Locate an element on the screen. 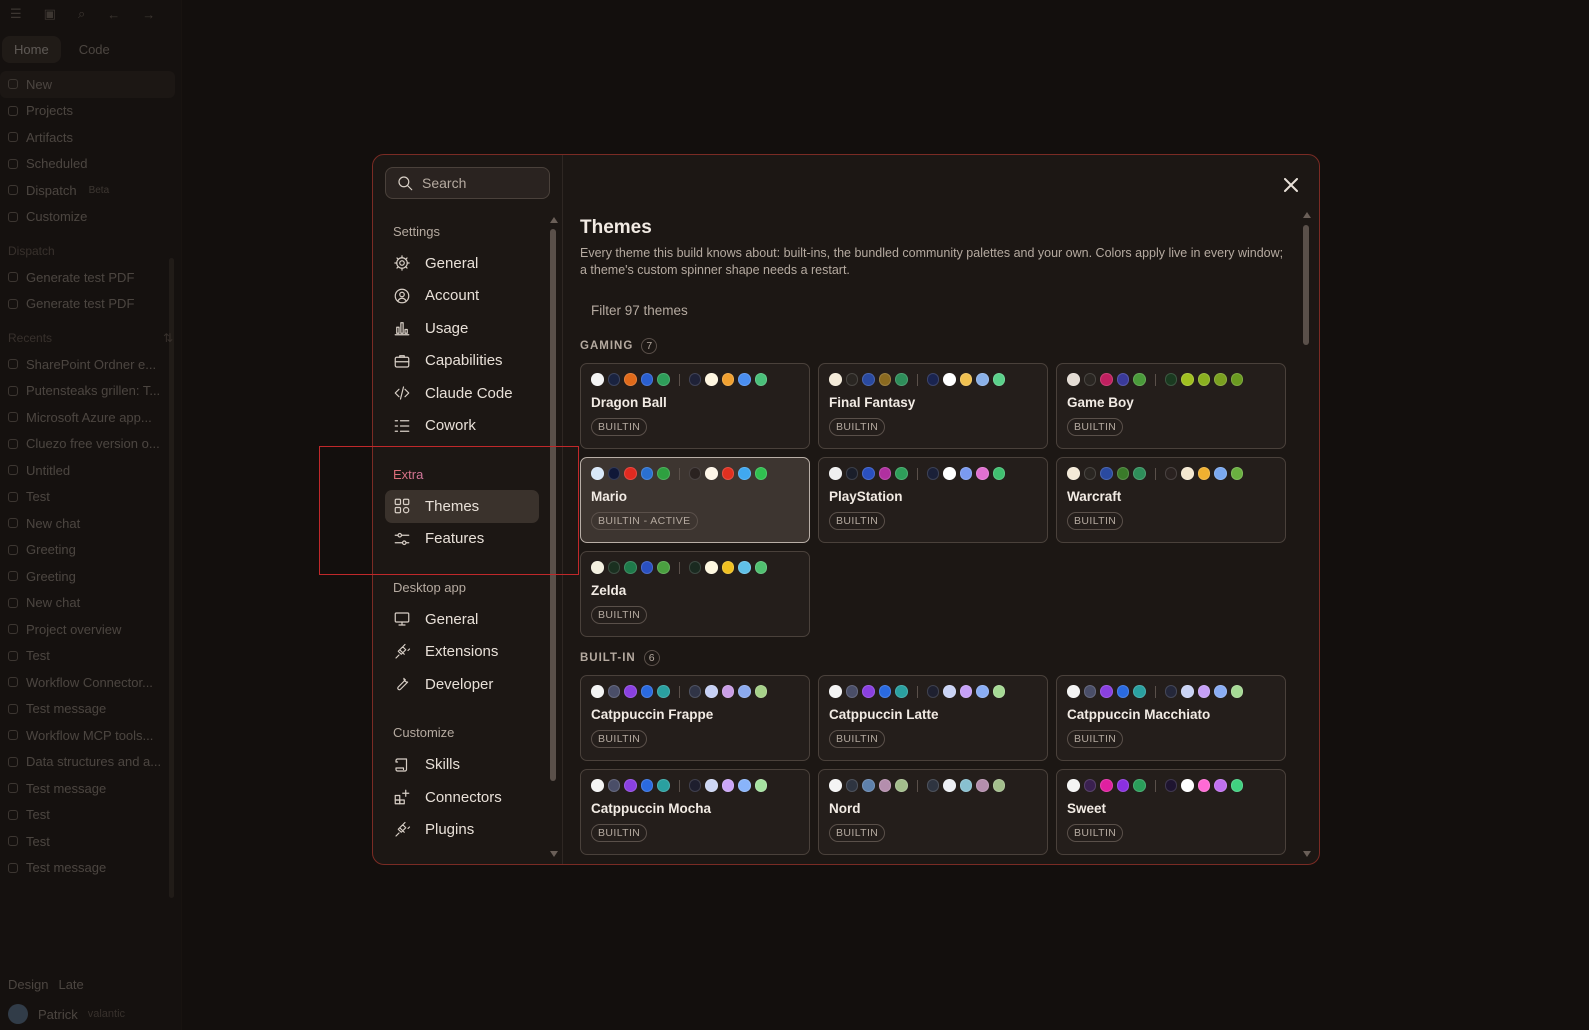  theme-card: Catppuccin Mocha BUILTIN is located at coordinates (695, 812).